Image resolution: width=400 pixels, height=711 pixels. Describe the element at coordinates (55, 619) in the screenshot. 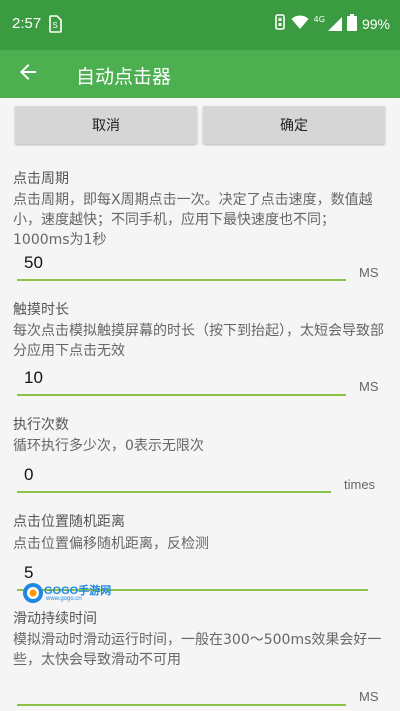

I see `setting-title: 滑动持续时间` at that location.